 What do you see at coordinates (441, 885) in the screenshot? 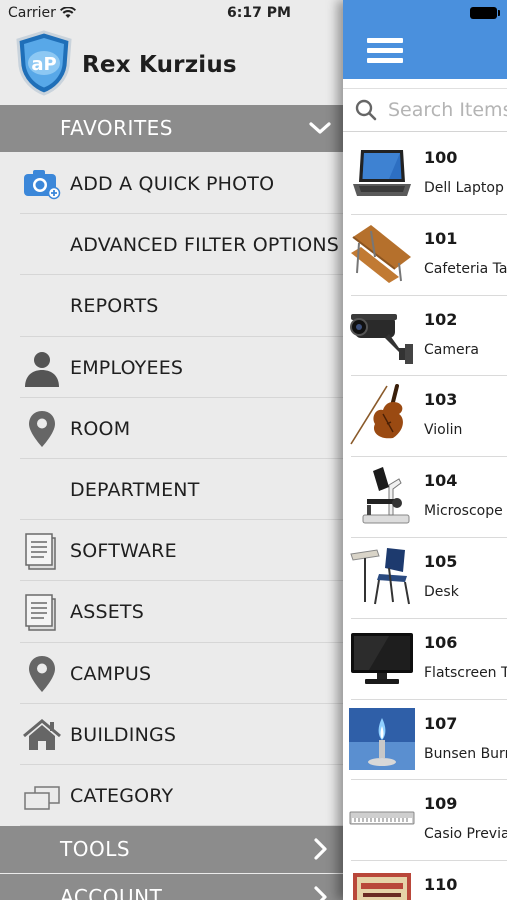
I see `item-number: 110` at bounding box center [441, 885].